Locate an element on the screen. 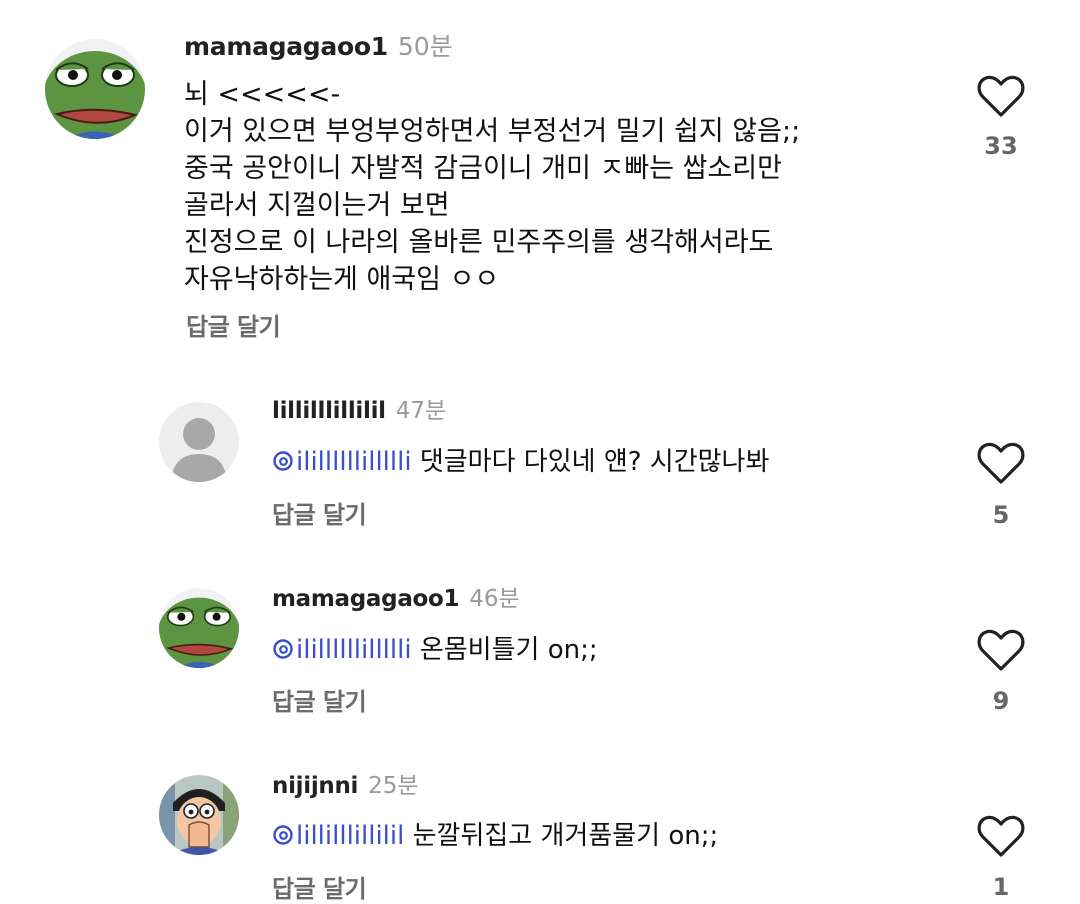 The height and width of the screenshot is (904, 1080). comment-line: 이거 있으면 부엉부엉하면서 부정선거 밀기 쉽지 않음;; is located at coordinates (492, 131).